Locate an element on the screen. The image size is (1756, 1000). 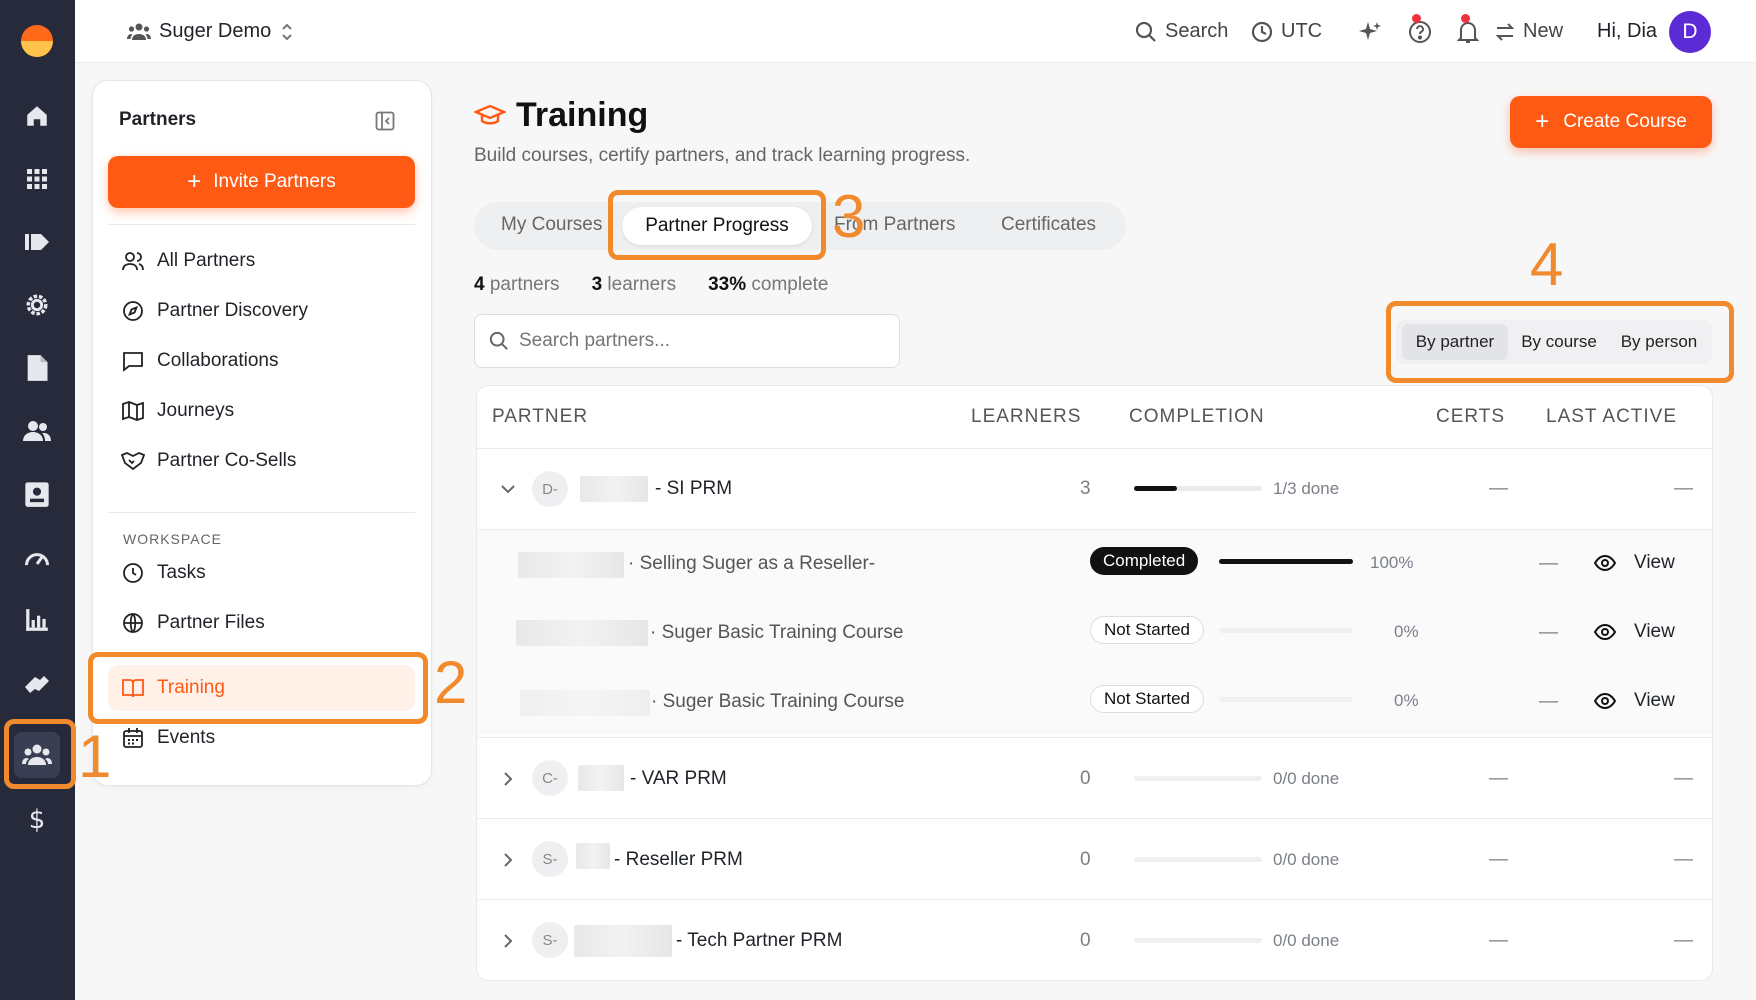
stat-label: learners is located at coordinates (642, 284).